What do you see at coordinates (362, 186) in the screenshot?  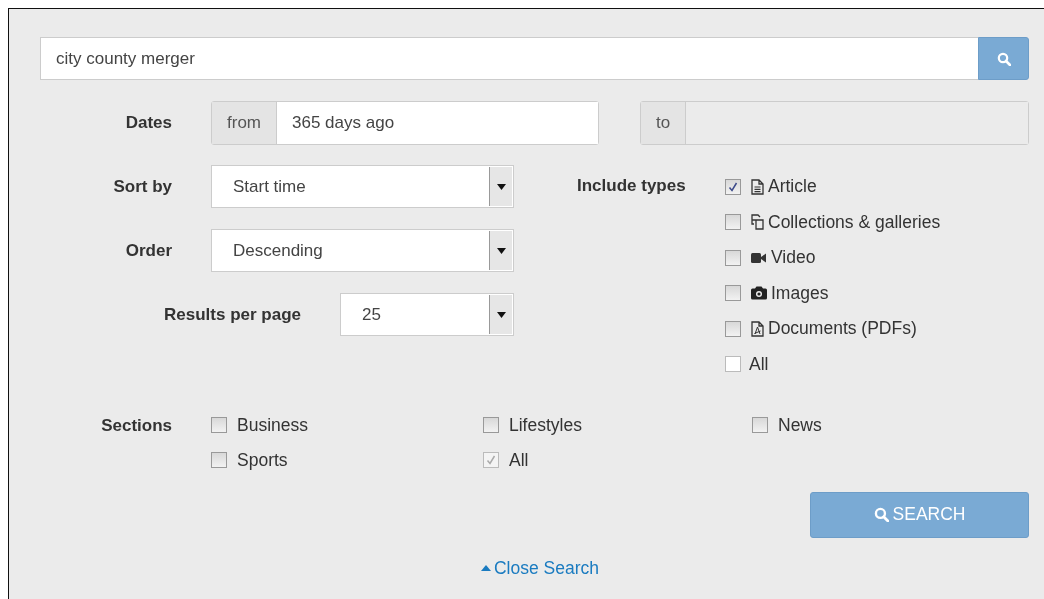 I see `dropdown: Start time` at bounding box center [362, 186].